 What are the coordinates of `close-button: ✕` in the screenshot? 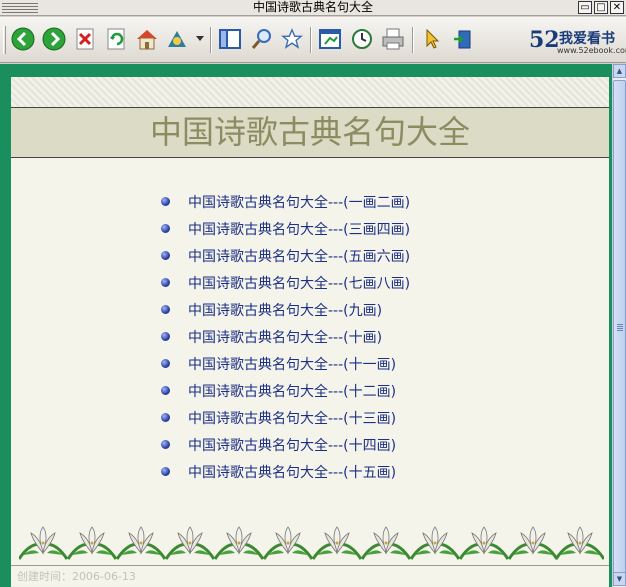 It's located at (617, 7).